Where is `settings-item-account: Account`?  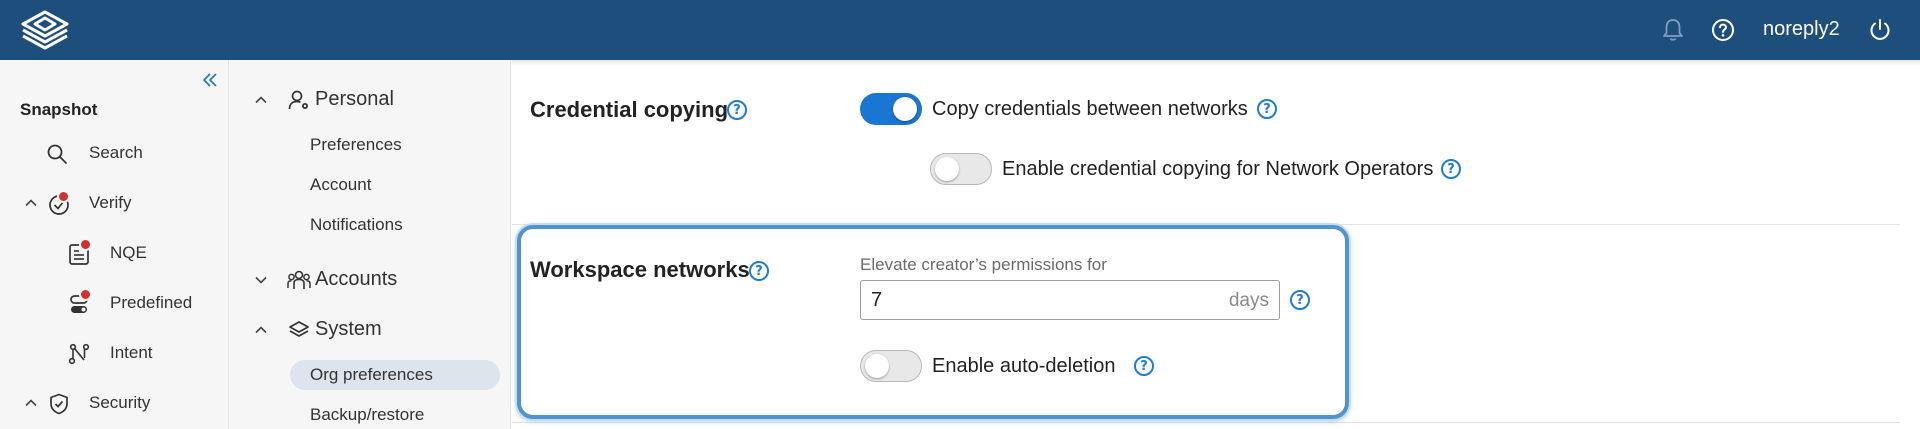
settings-item-account: Account is located at coordinates (340, 185).